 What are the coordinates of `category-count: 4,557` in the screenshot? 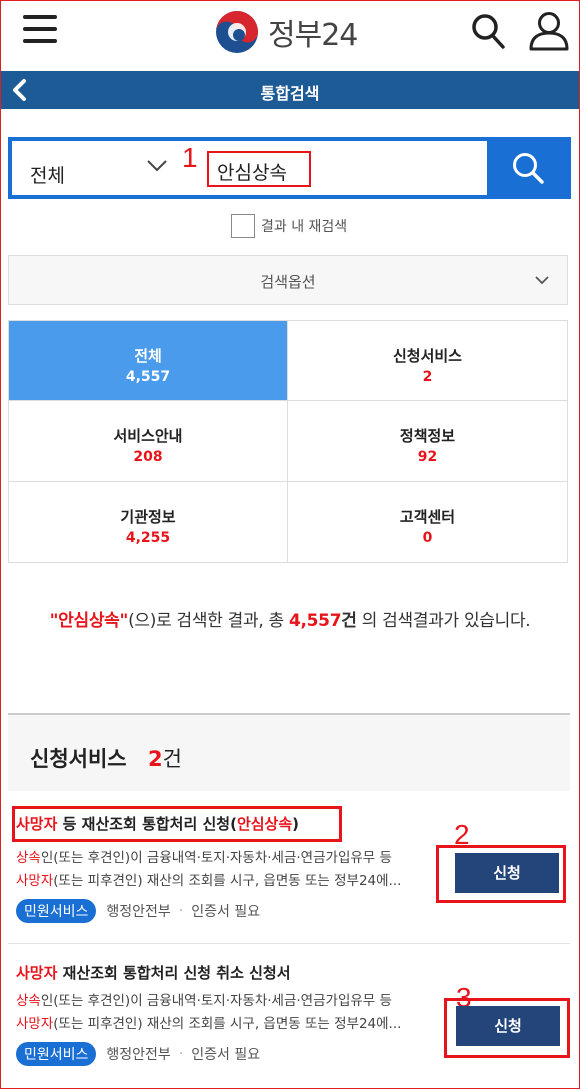 It's located at (148, 377).